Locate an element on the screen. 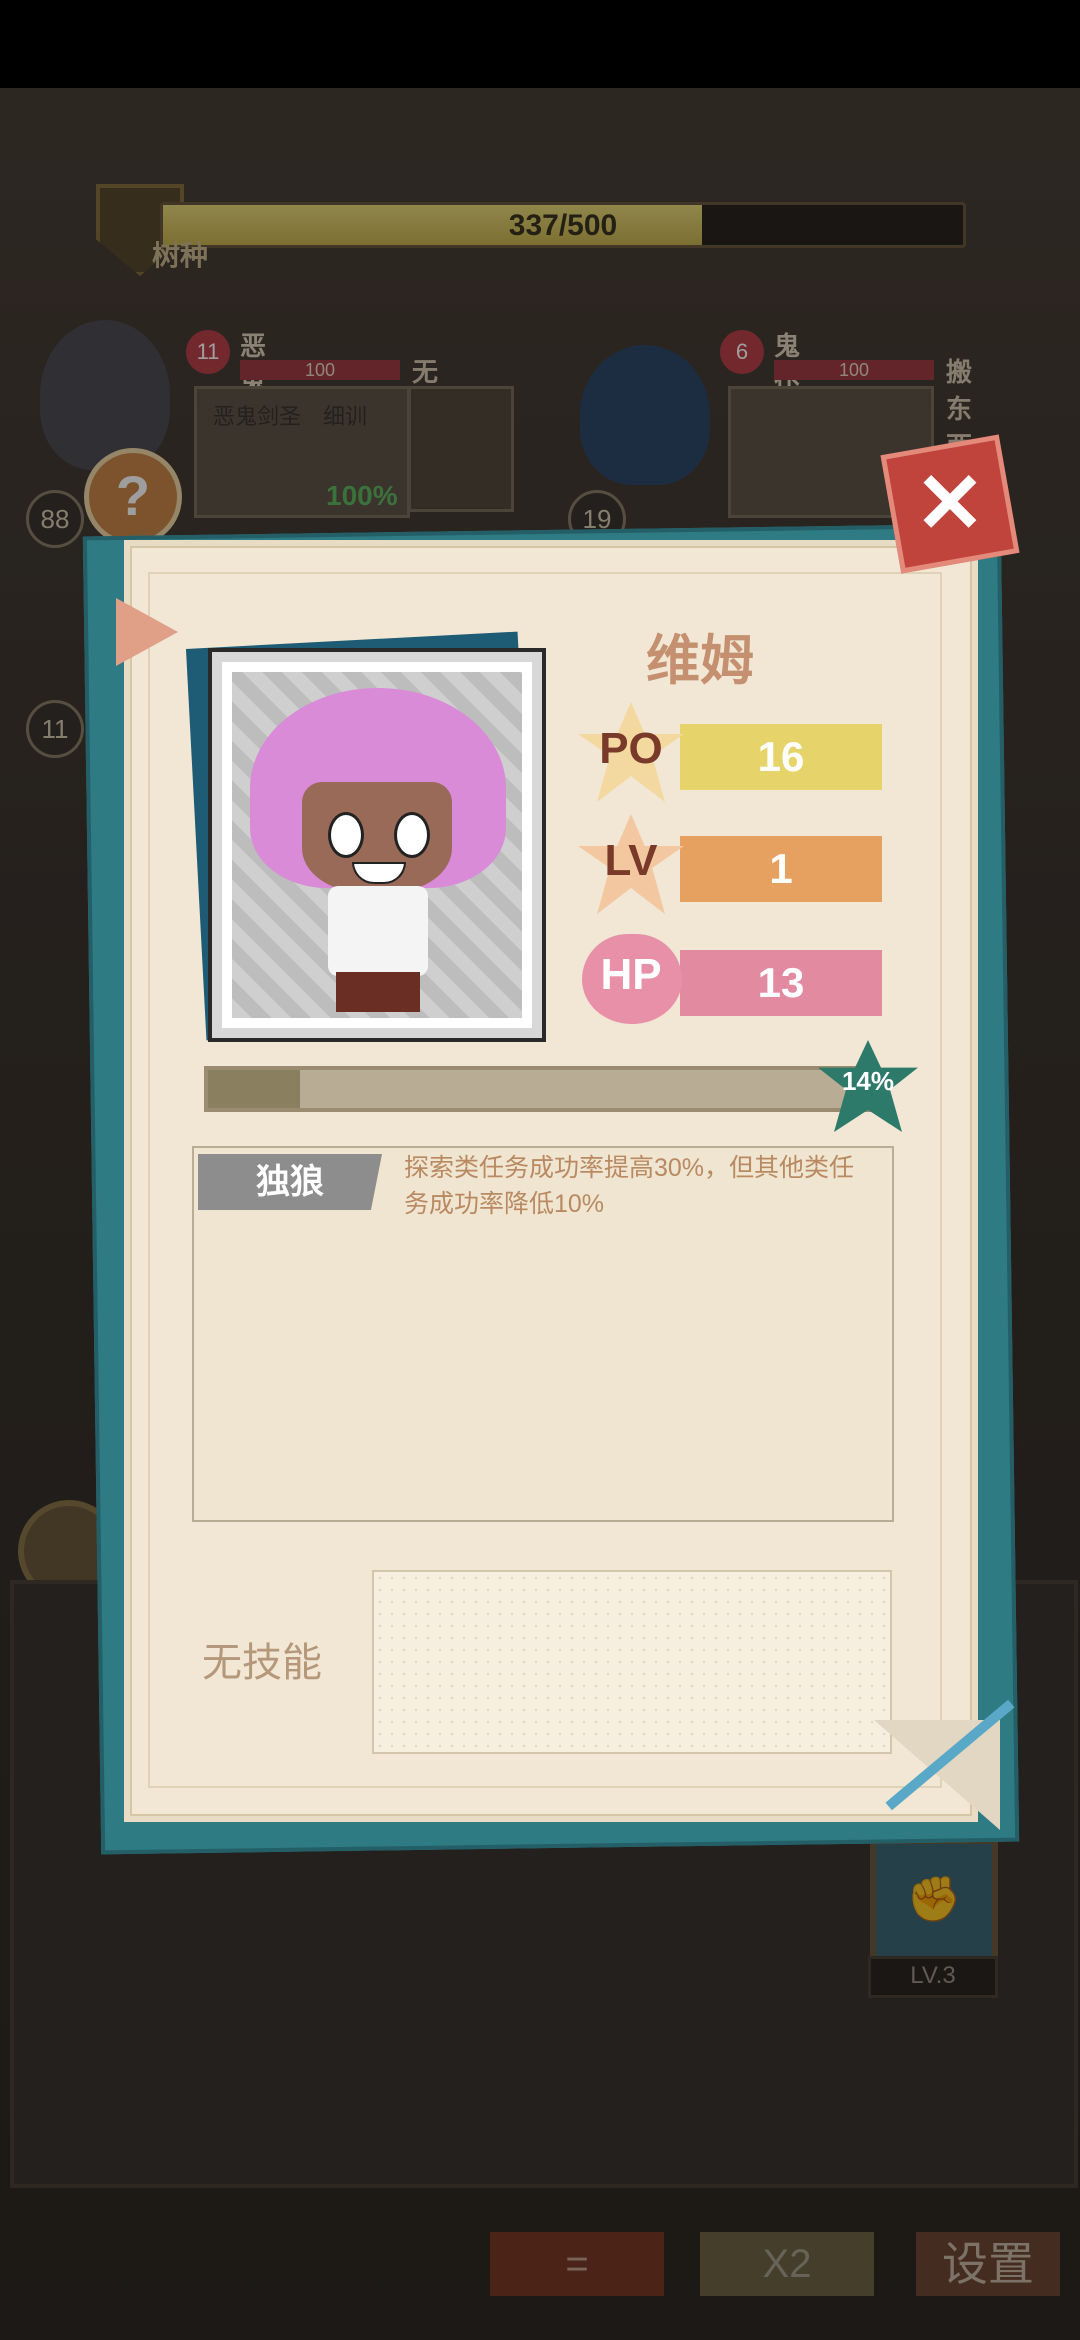  xp-percent: 14% is located at coordinates (868, 1081).